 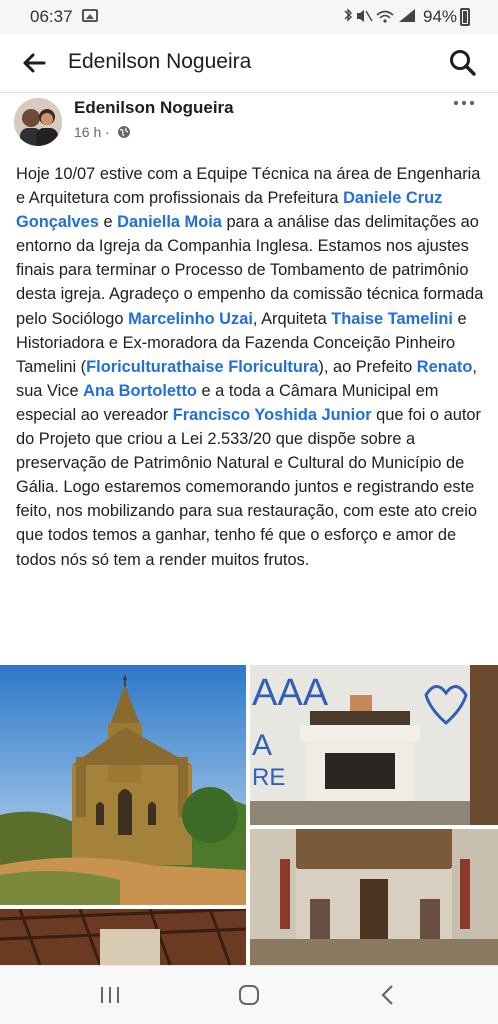 I want to click on gallery-icon, so click(x=90, y=15).